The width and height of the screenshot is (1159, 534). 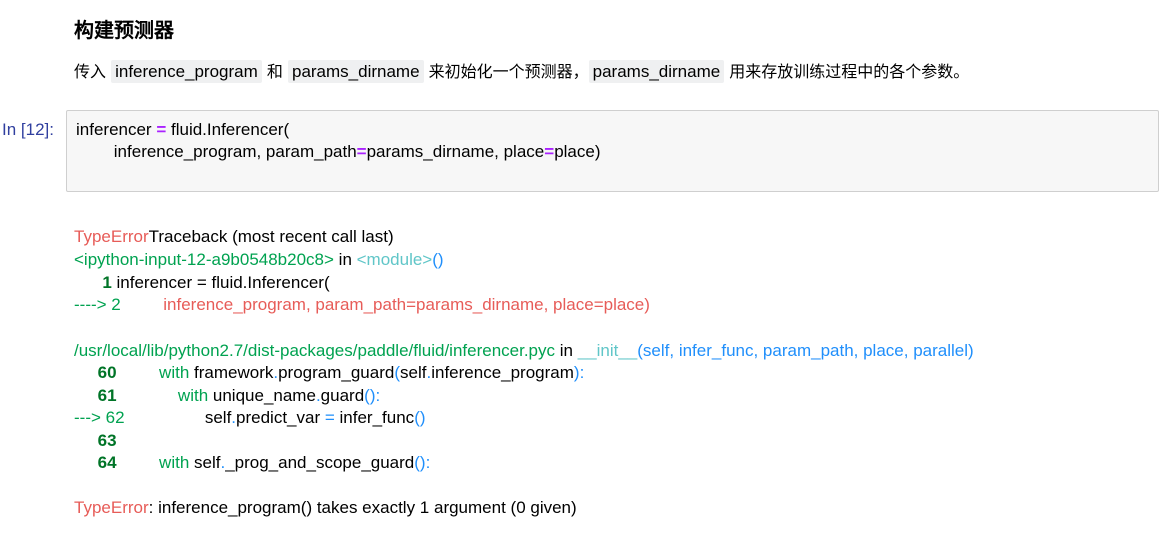 I want to click on traceback-error-line: ---> 62 self.predict_var = infer_func(), so click(x=250, y=417).